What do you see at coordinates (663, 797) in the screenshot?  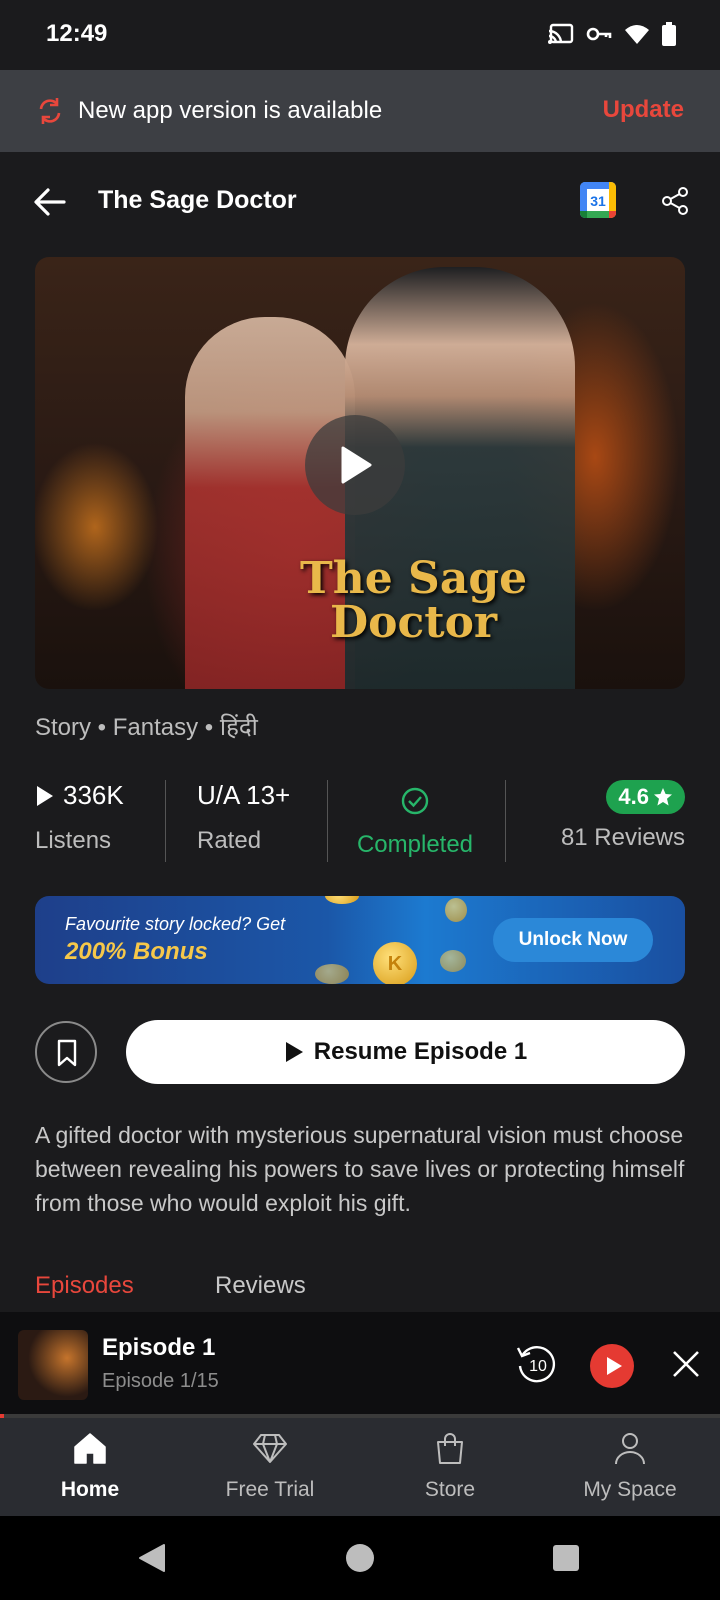 I see `star-icon` at bounding box center [663, 797].